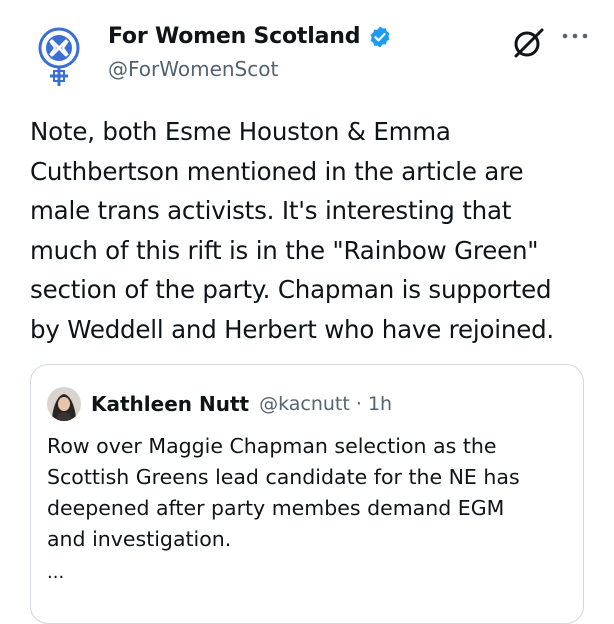 The image size is (614, 624). I want to click on for-women-scotland-logo-icon, so click(59, 56).